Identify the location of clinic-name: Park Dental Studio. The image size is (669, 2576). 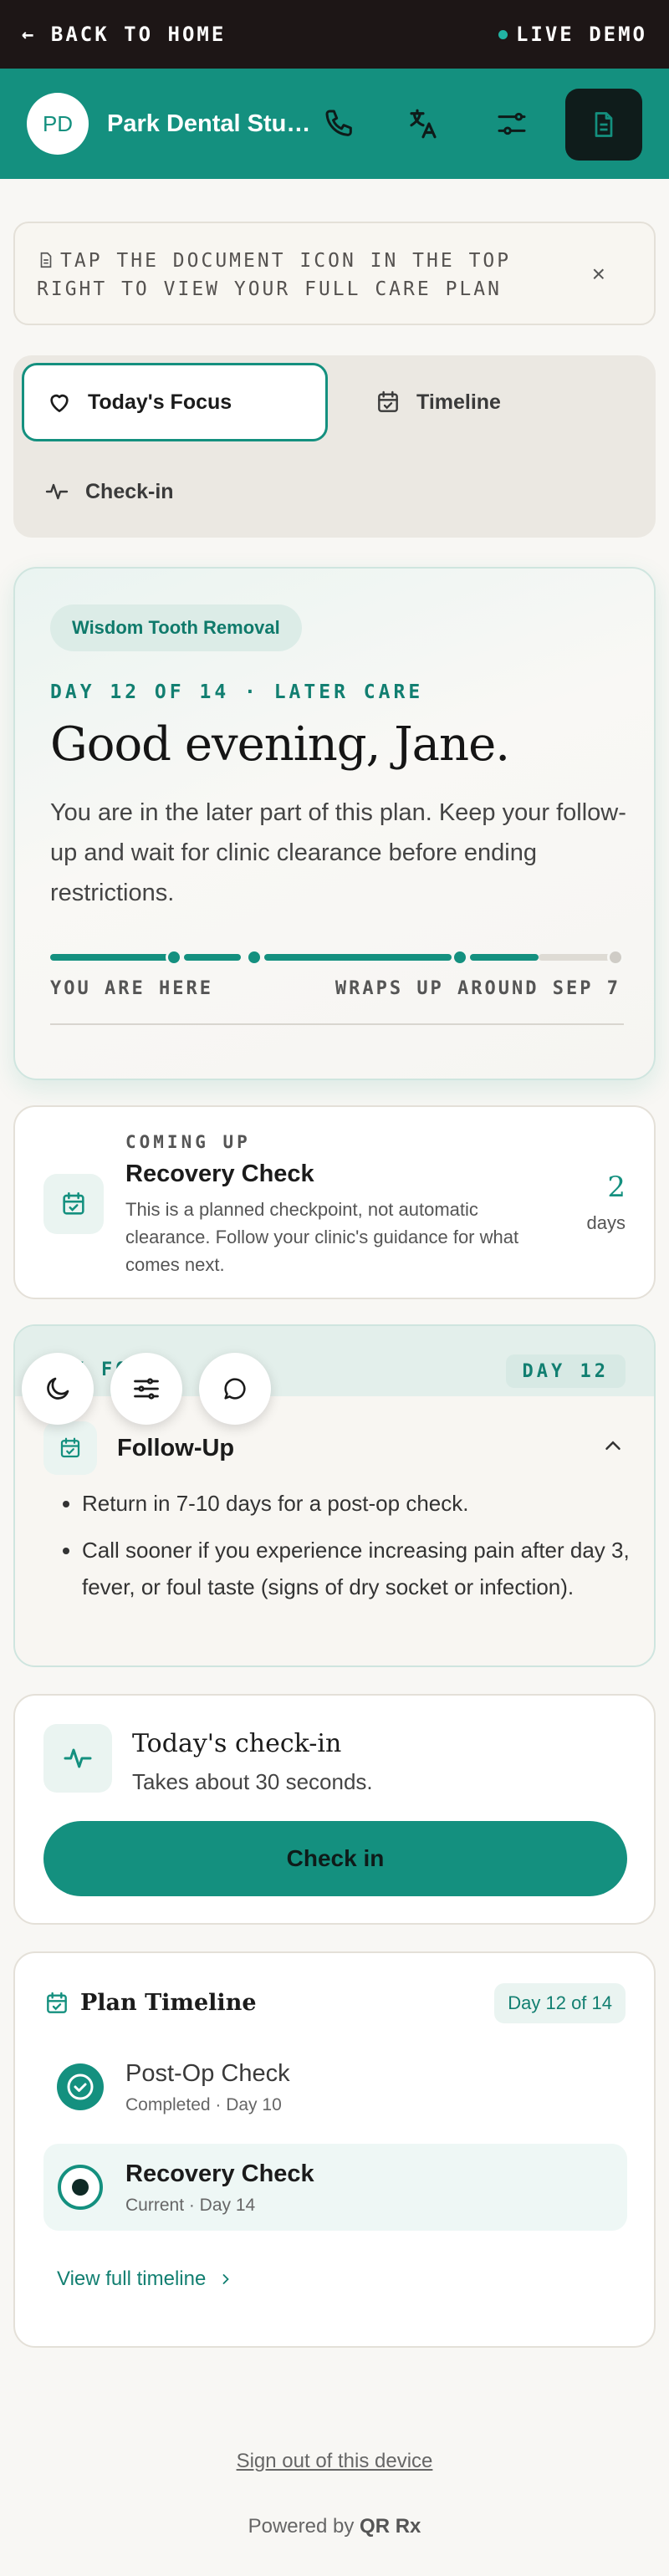
(212, 124).